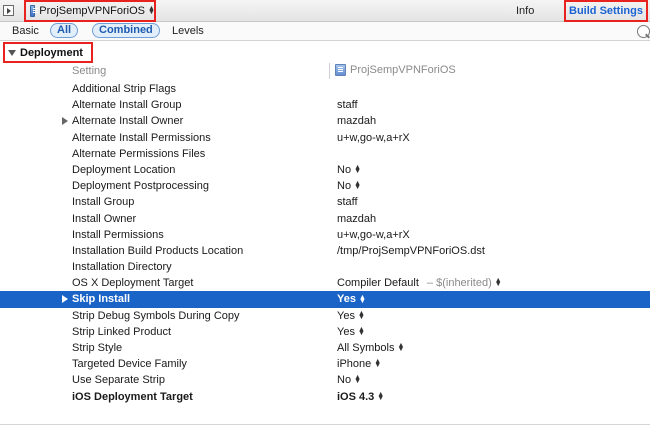 The height and width of the screenshot is (427, 650). Describe the element at coordinates (127, 105) in the screenshot. I see `setting-name: Alternate Install Group` at that location.